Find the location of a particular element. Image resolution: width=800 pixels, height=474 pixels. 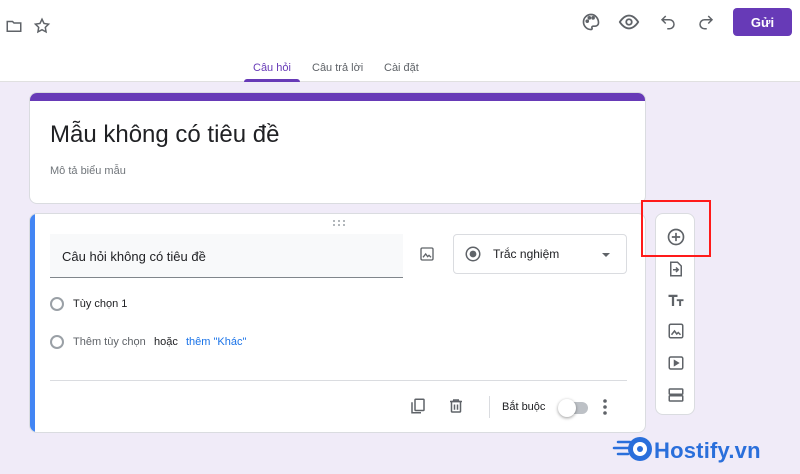

redo-icon is located at coordinates (706, 22).